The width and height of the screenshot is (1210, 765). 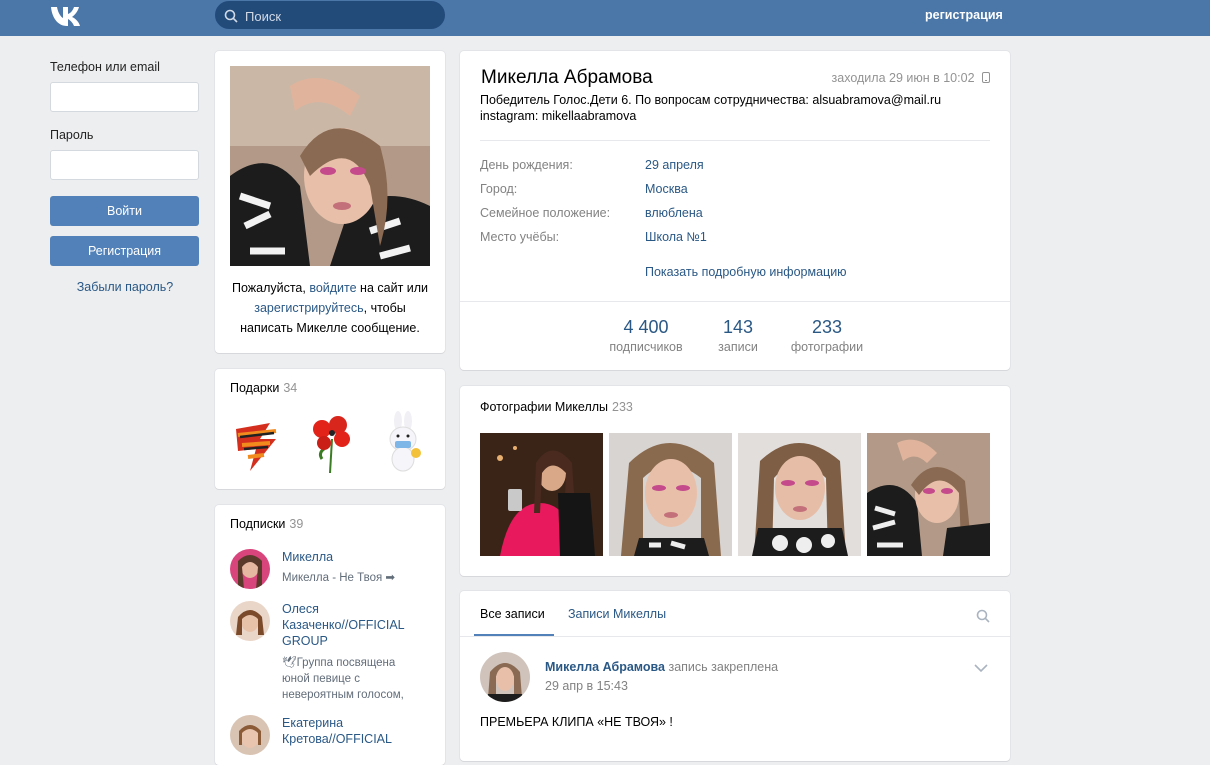 I want to click on subscription-name: Олеся Казаченко//OFFICIAL GROUP, so click(x=352, y=625).